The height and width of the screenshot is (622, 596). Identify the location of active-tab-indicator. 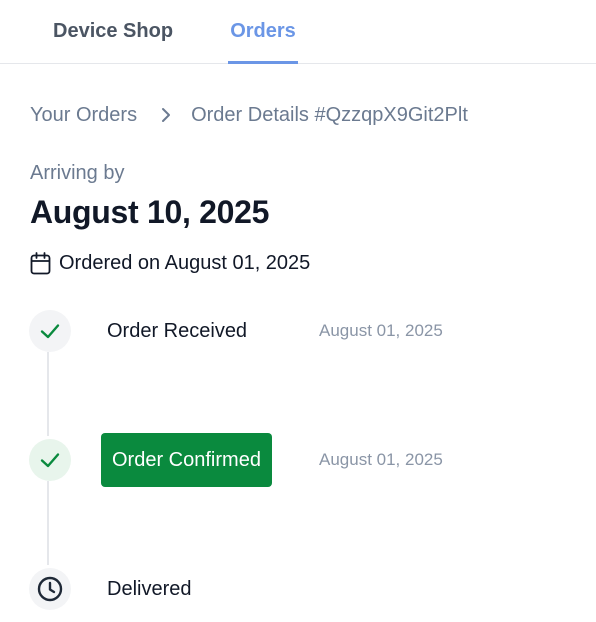
(263, 62).